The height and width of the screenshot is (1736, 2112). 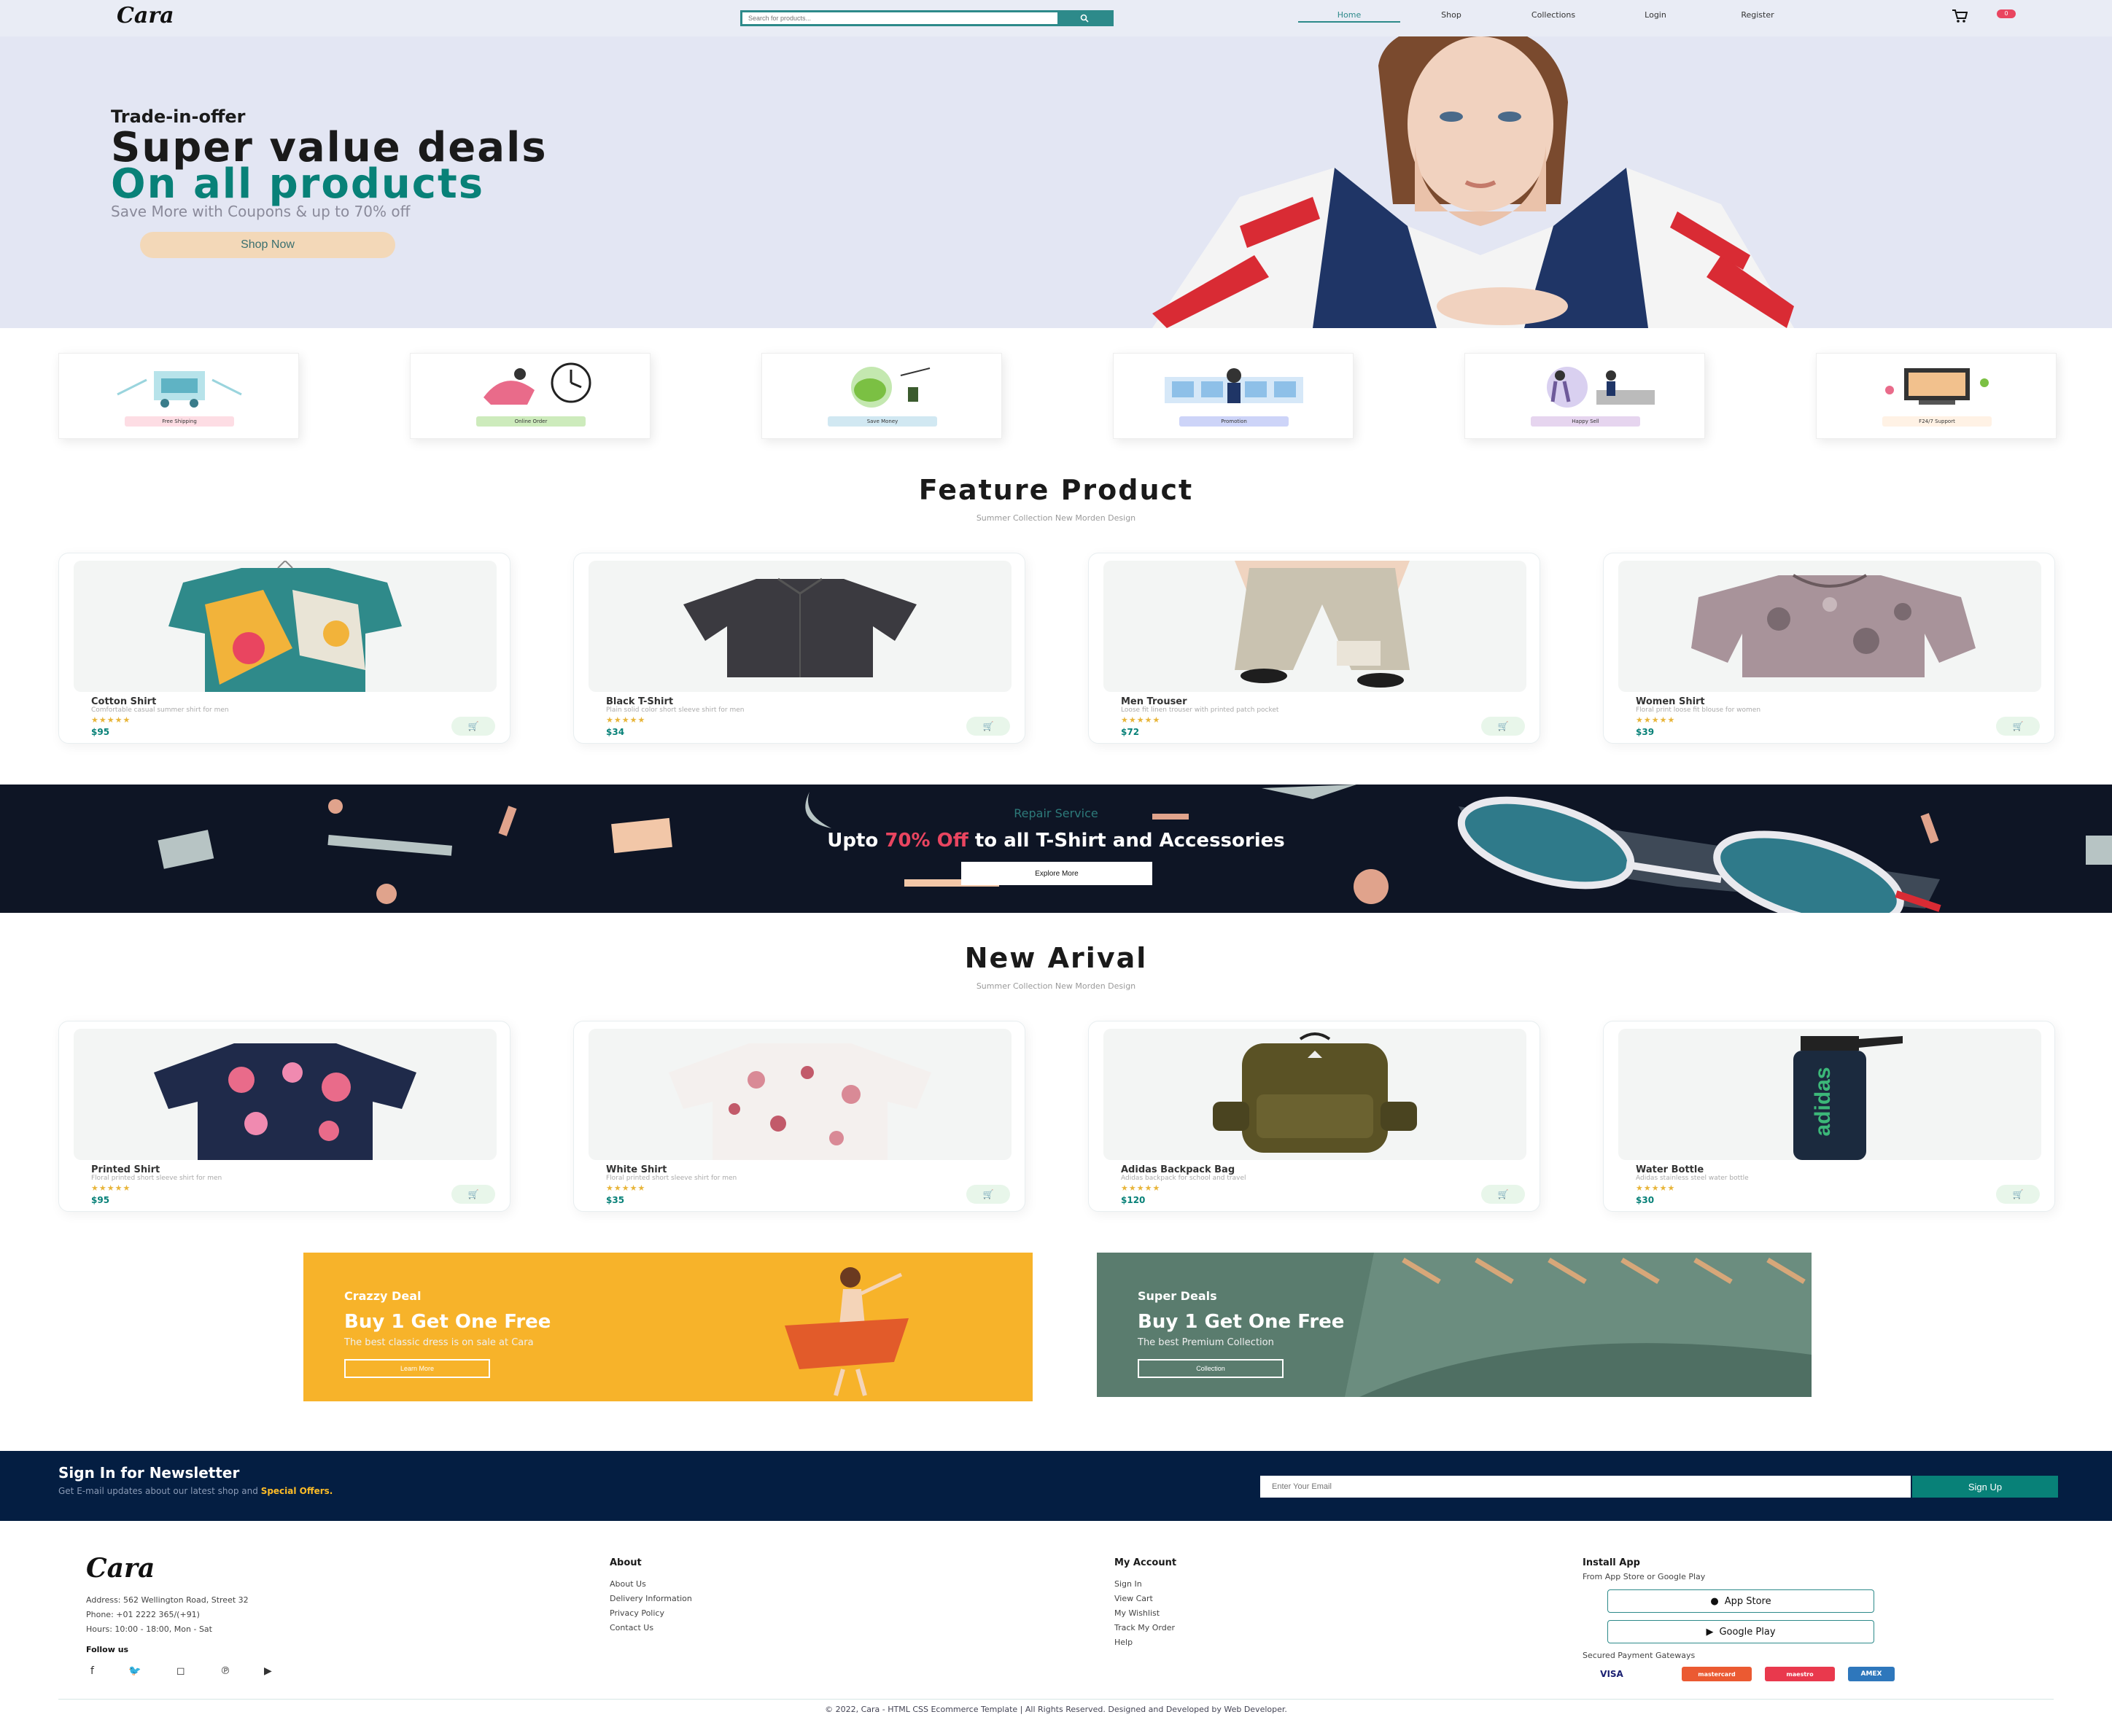 What do you see at coordinates (1740, 1632) in the screenshot?
I see `google-play-button: ▶ Google Play` at bounding box center [1740, 1632].